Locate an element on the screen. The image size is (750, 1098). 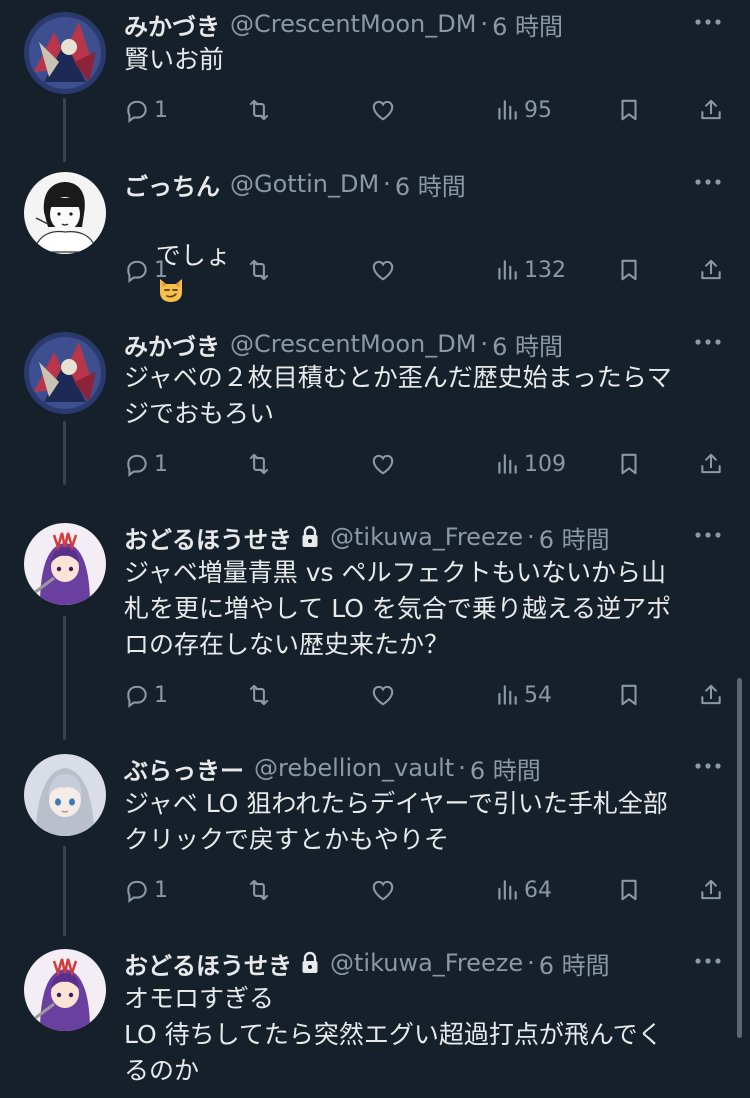
views-button: 109 is located at coordinates (530, 464).